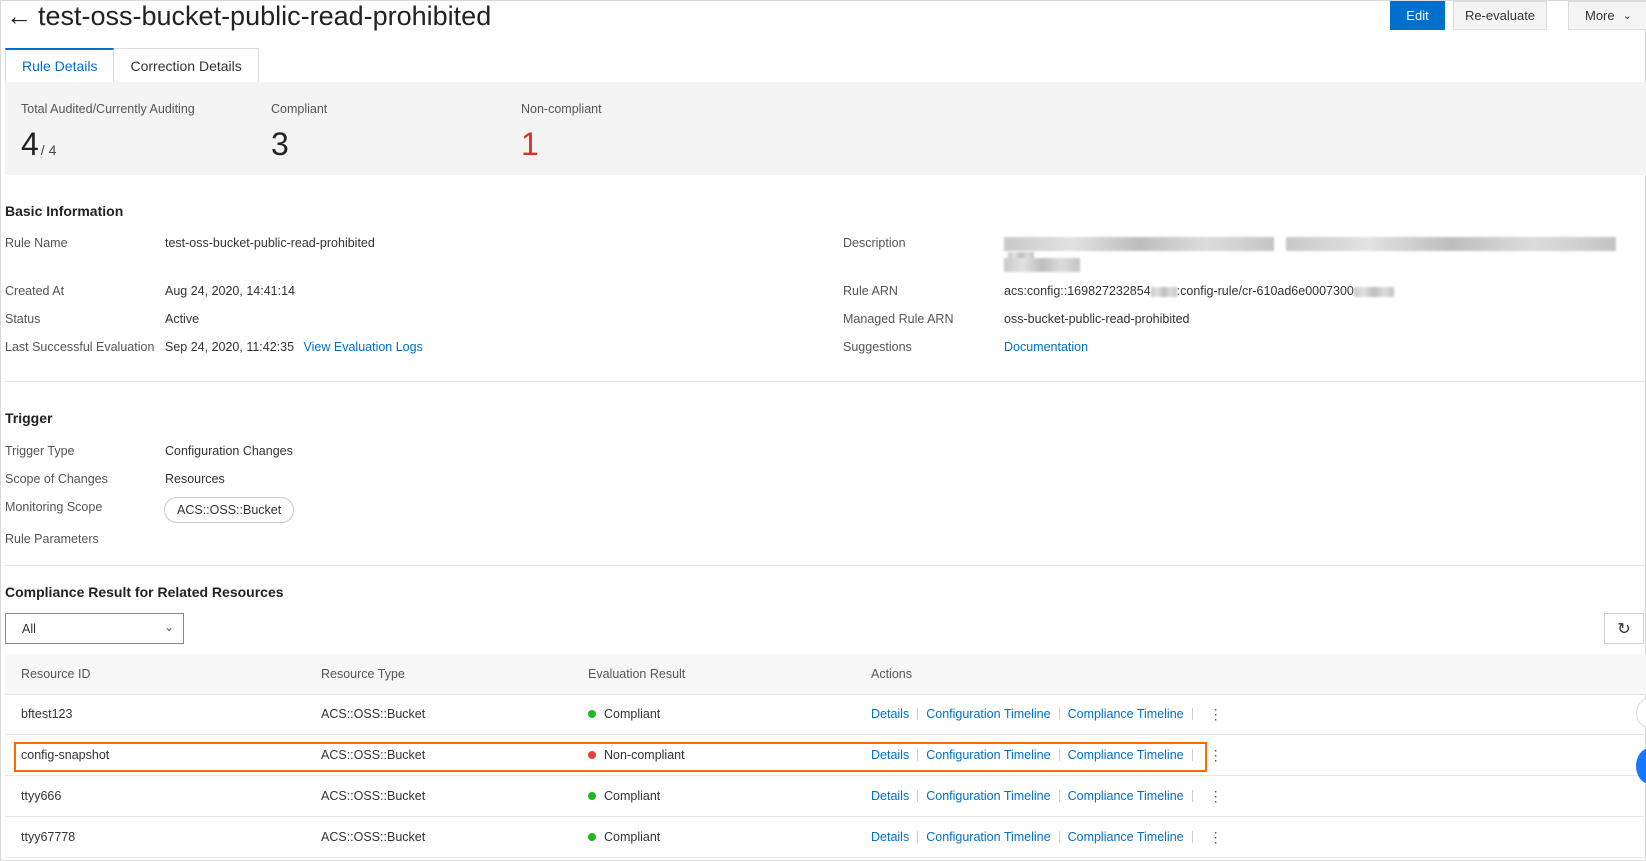  I want to click on documentation-link: Documentation, so click(1046, 347).